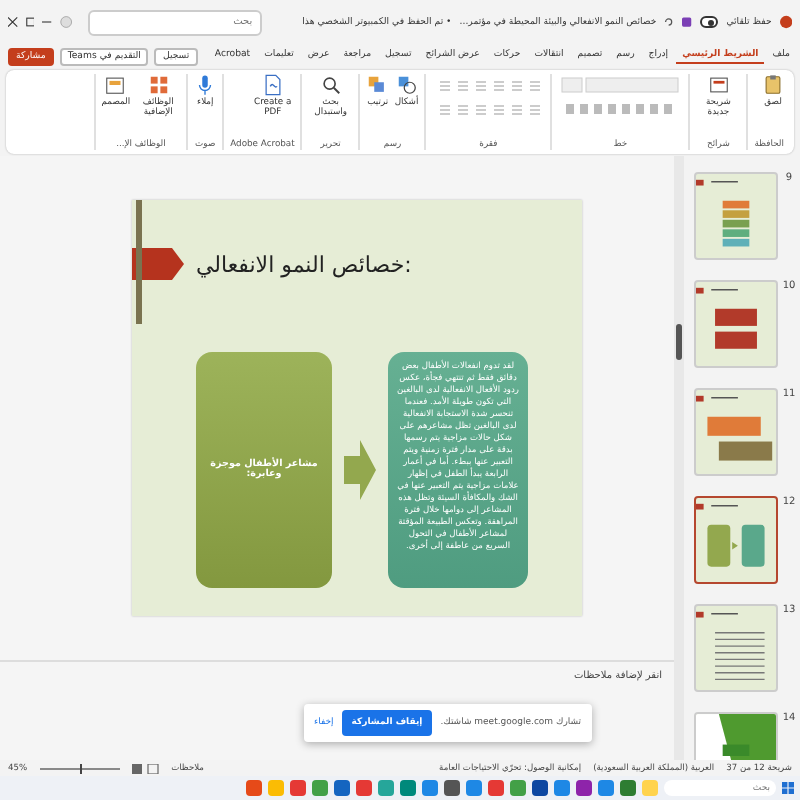 This screenshot has width=800, height=800. Describe the element at coordinates (30, 22) in the screenshot. I see `restore-icon` at that location.